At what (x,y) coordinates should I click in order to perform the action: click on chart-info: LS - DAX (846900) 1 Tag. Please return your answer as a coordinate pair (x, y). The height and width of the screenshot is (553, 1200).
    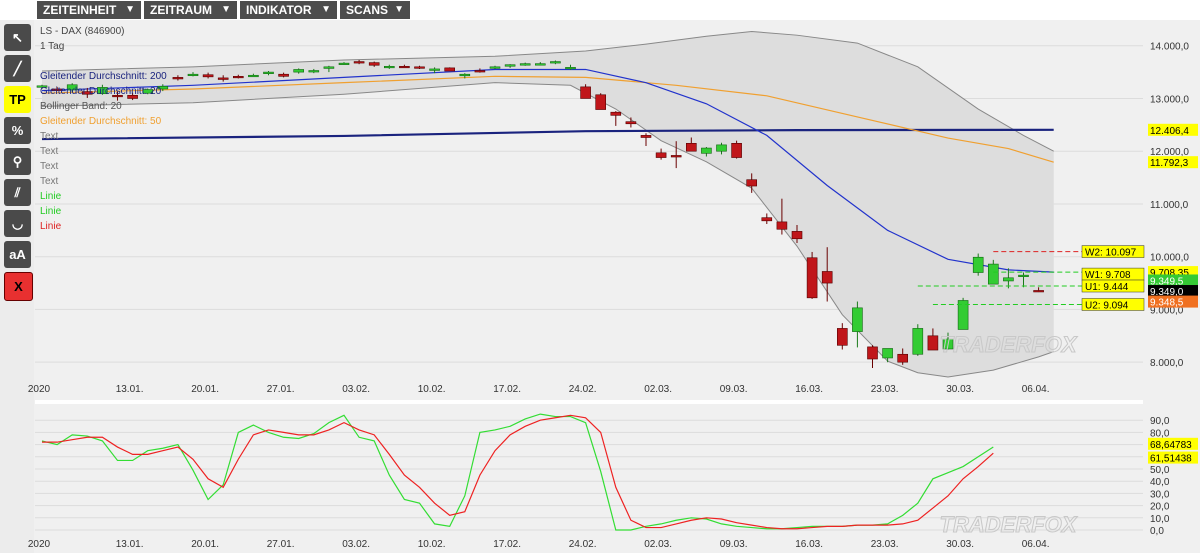
    Looking at the image, I should click on (82, 39).